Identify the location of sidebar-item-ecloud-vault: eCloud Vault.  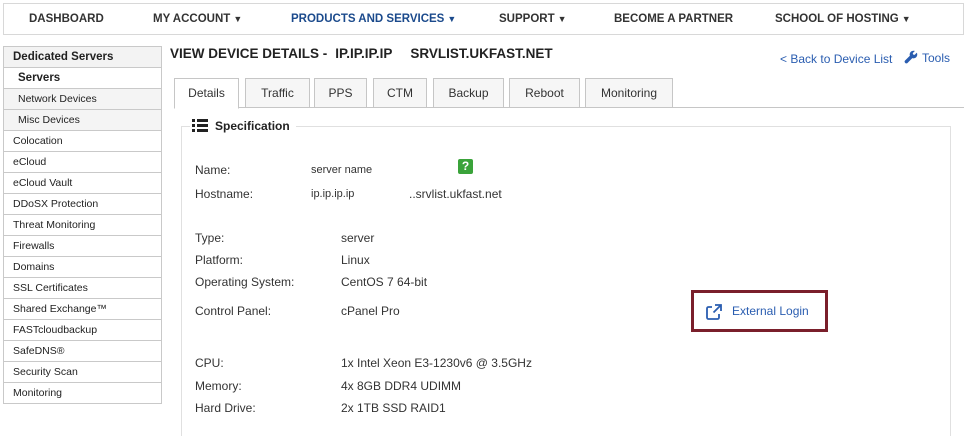
(82, 183).